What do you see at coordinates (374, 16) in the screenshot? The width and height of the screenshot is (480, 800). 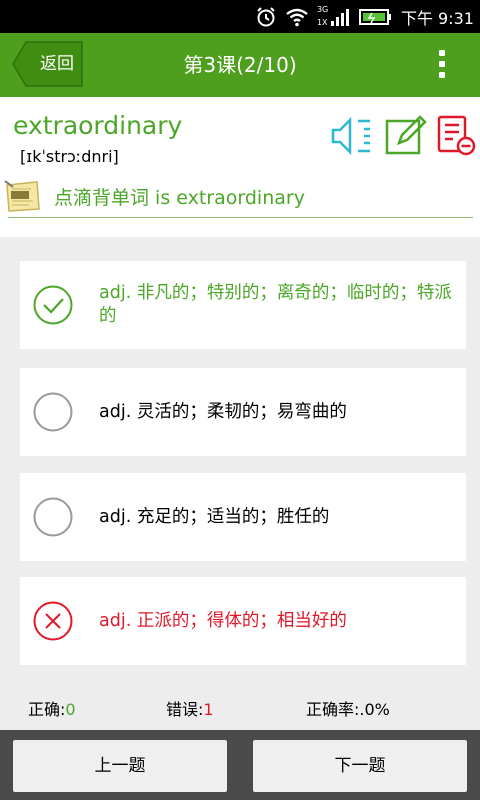 I see `battery-icon` at bounding box center [374, 16].